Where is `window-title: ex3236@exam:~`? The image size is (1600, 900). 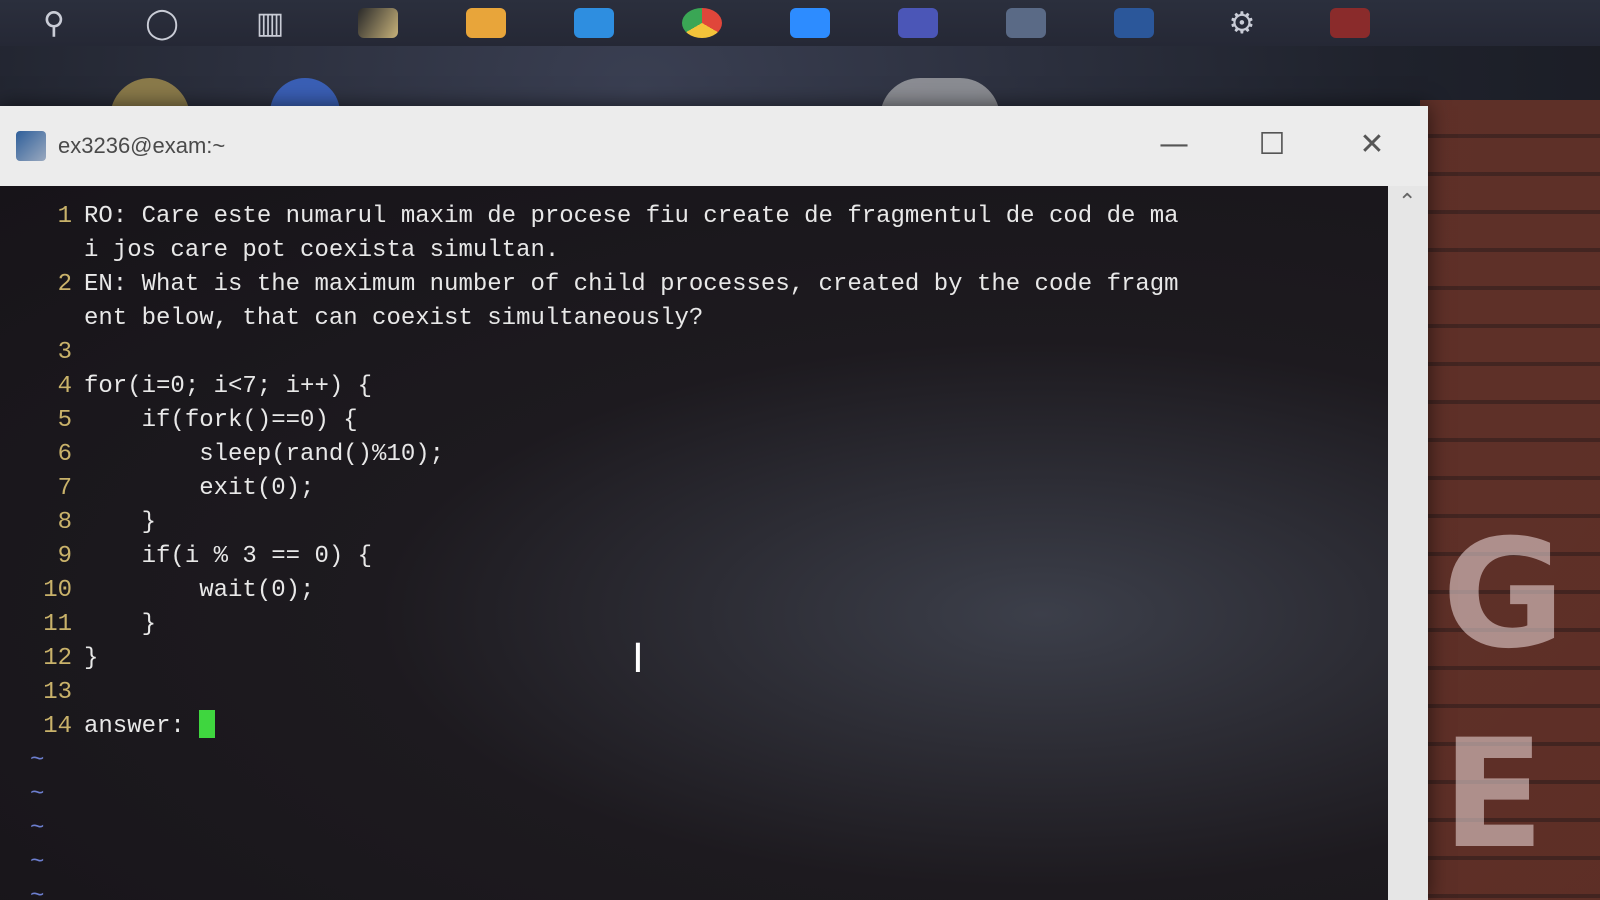
window-title: ex3236@exam:~ is located at coordinates (142, 145).